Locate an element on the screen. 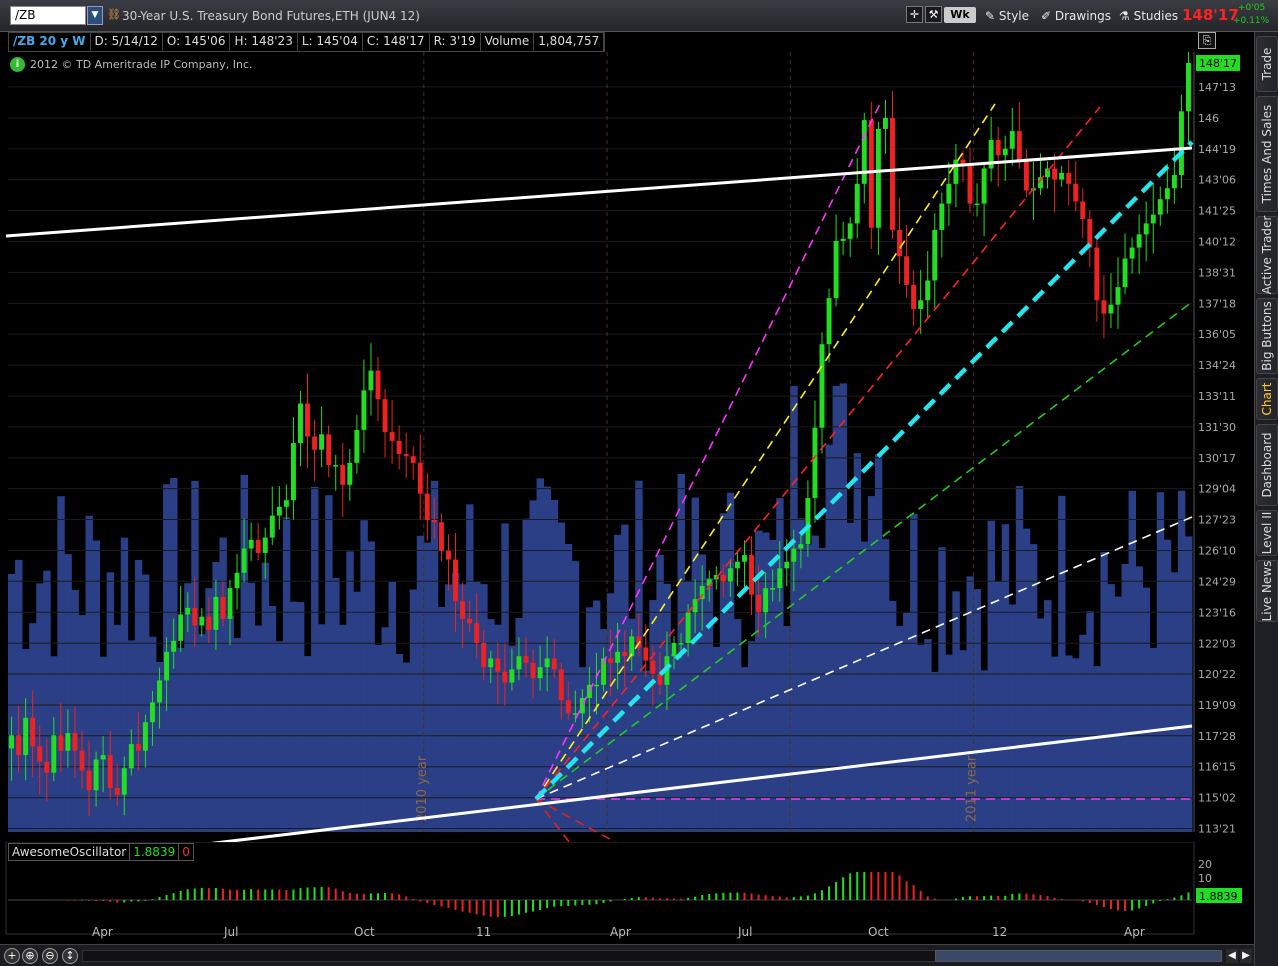  aggregation-button: Wk is located at coordinates (960, 15).